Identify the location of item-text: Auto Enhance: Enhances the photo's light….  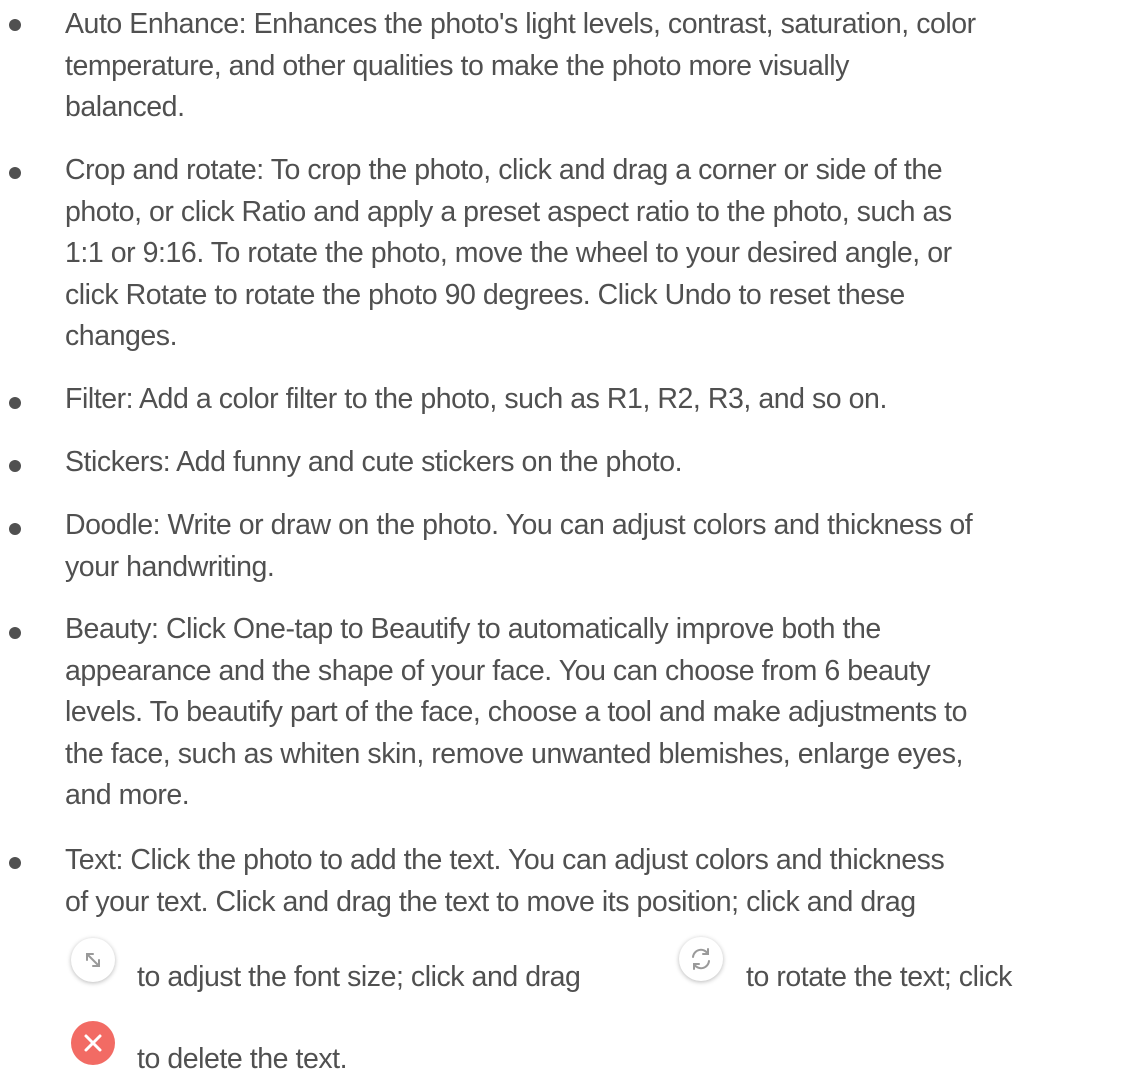
(592, 66).